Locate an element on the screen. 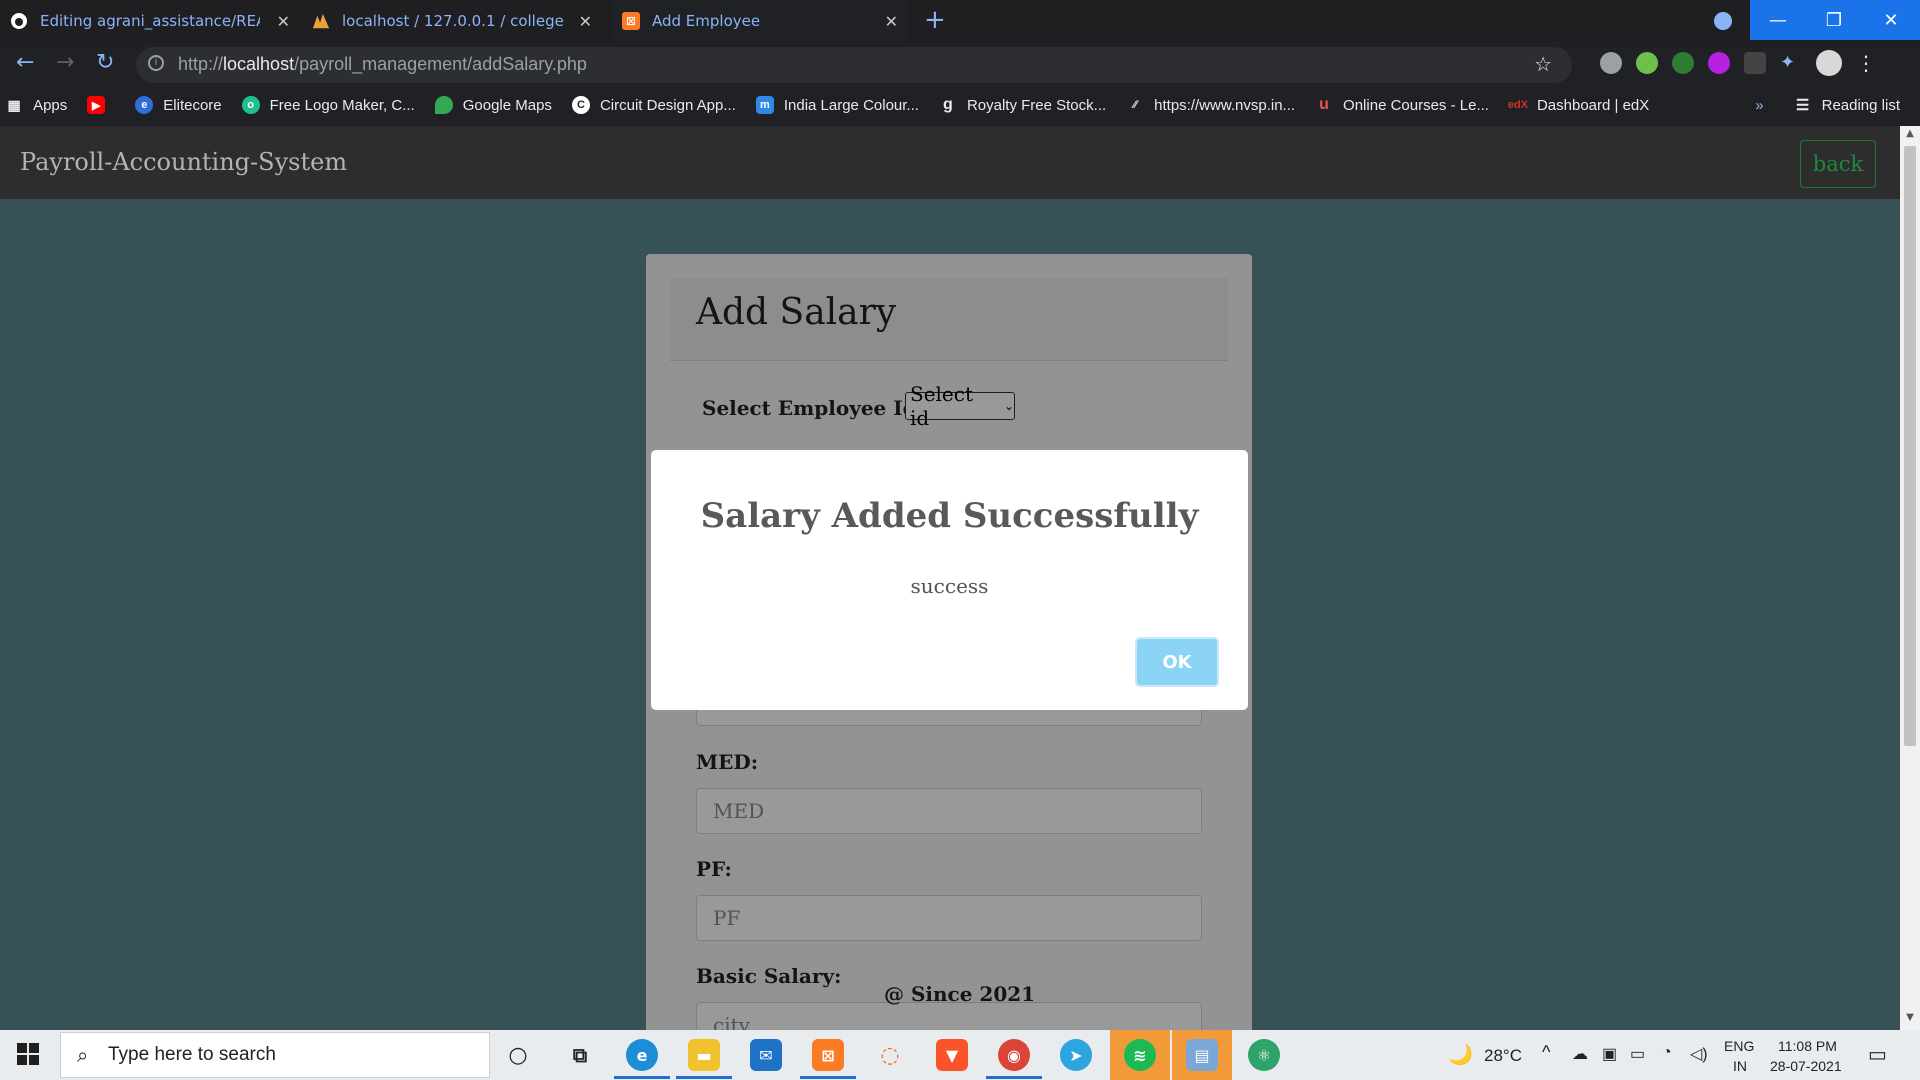 The width and height of the screenshot is (1920, 1080). minimize-icon: — is located at coordinates (1778, 20).